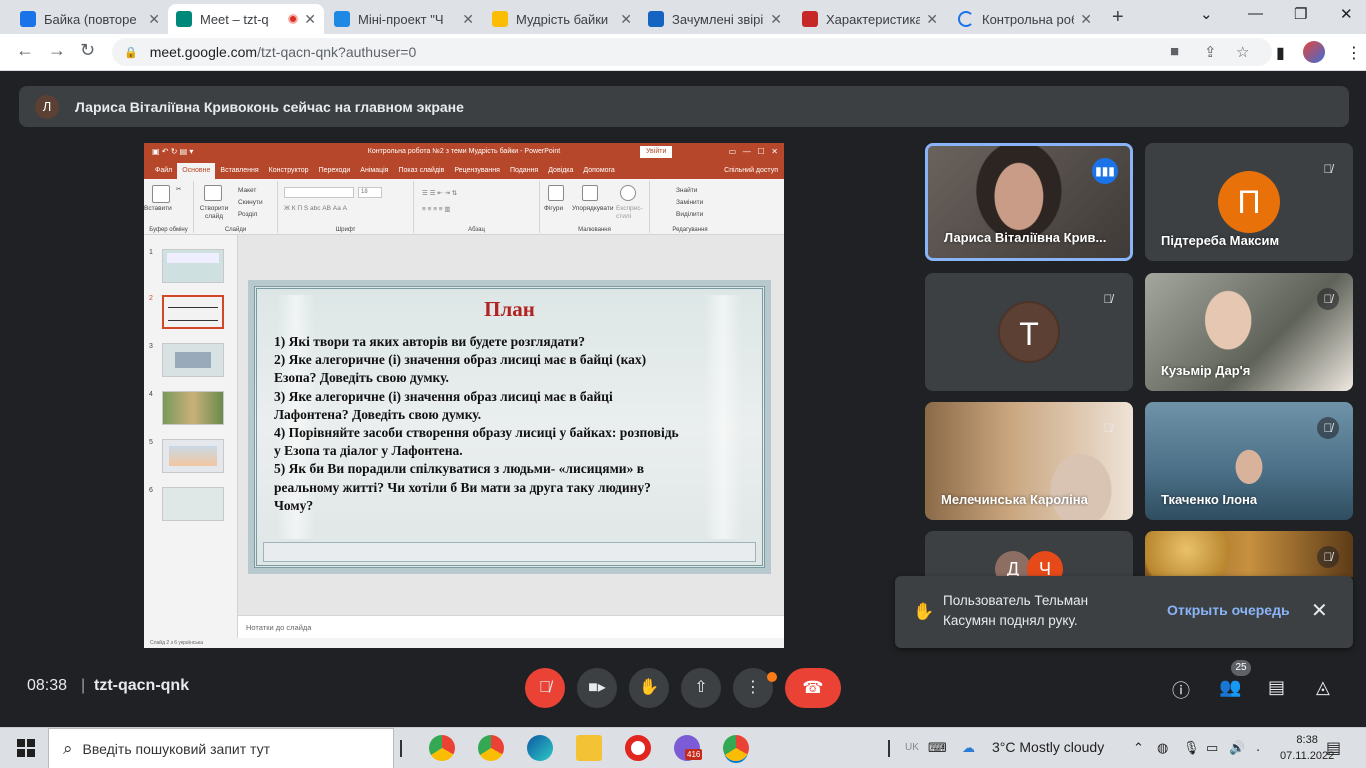  What do you see at coordinates (335, 171) in the screenshot?
I see `ribbon-tab: Переходи` at bounding box center [335, 171].